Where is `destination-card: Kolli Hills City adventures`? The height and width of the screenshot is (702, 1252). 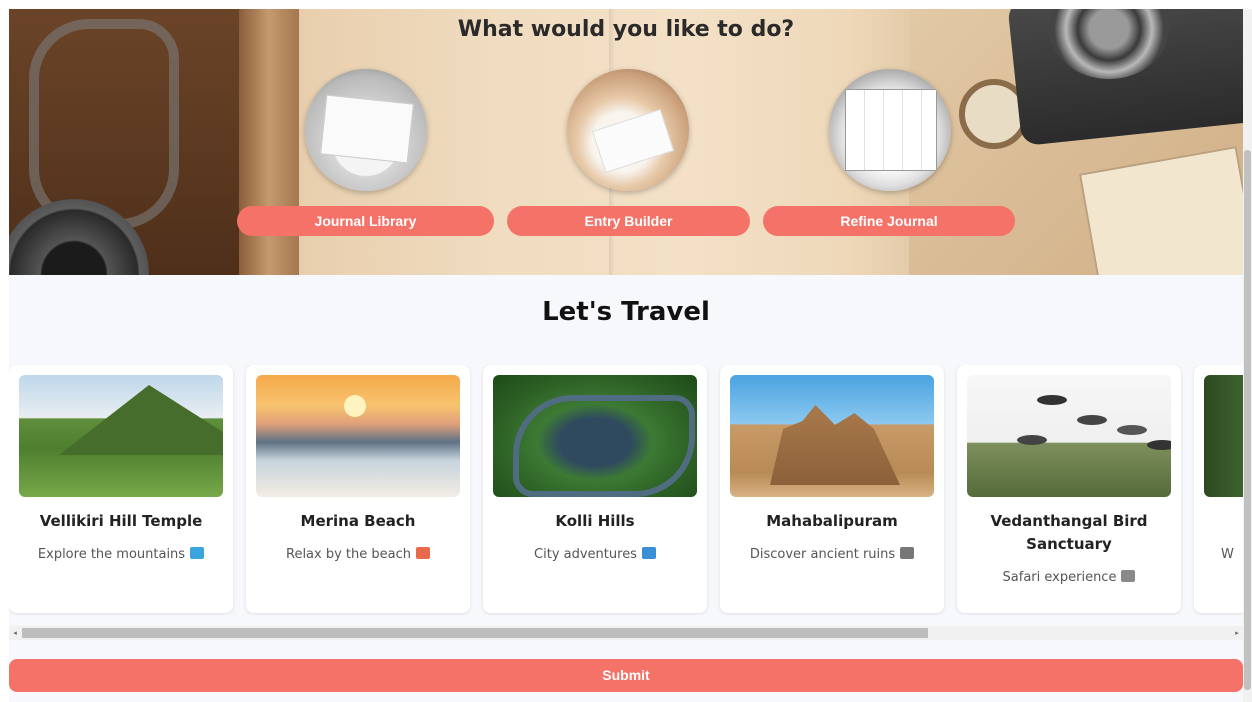
destination-card: Kolli Hills City adventures is located at coordinates (595, 489).